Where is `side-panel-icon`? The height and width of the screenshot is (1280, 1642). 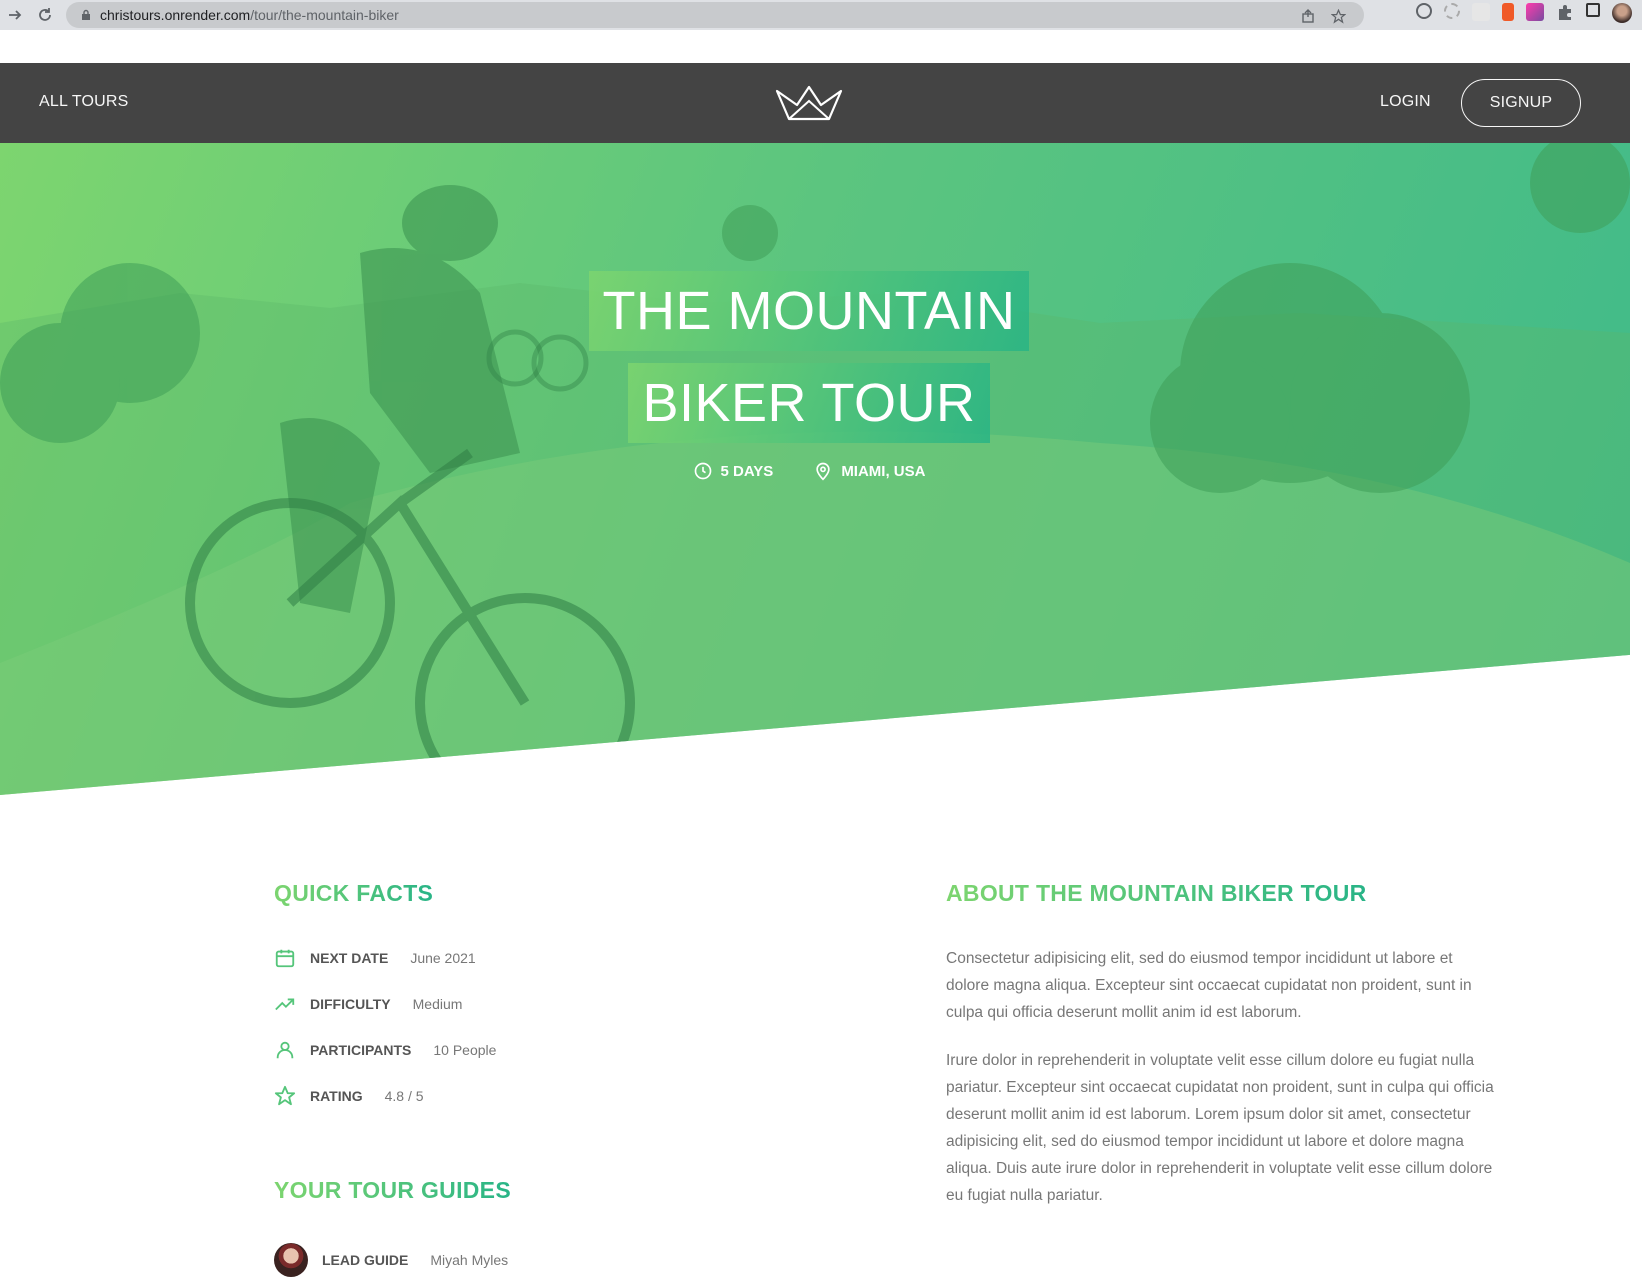
side-panel-icon is located at coordinates (1593, 10).